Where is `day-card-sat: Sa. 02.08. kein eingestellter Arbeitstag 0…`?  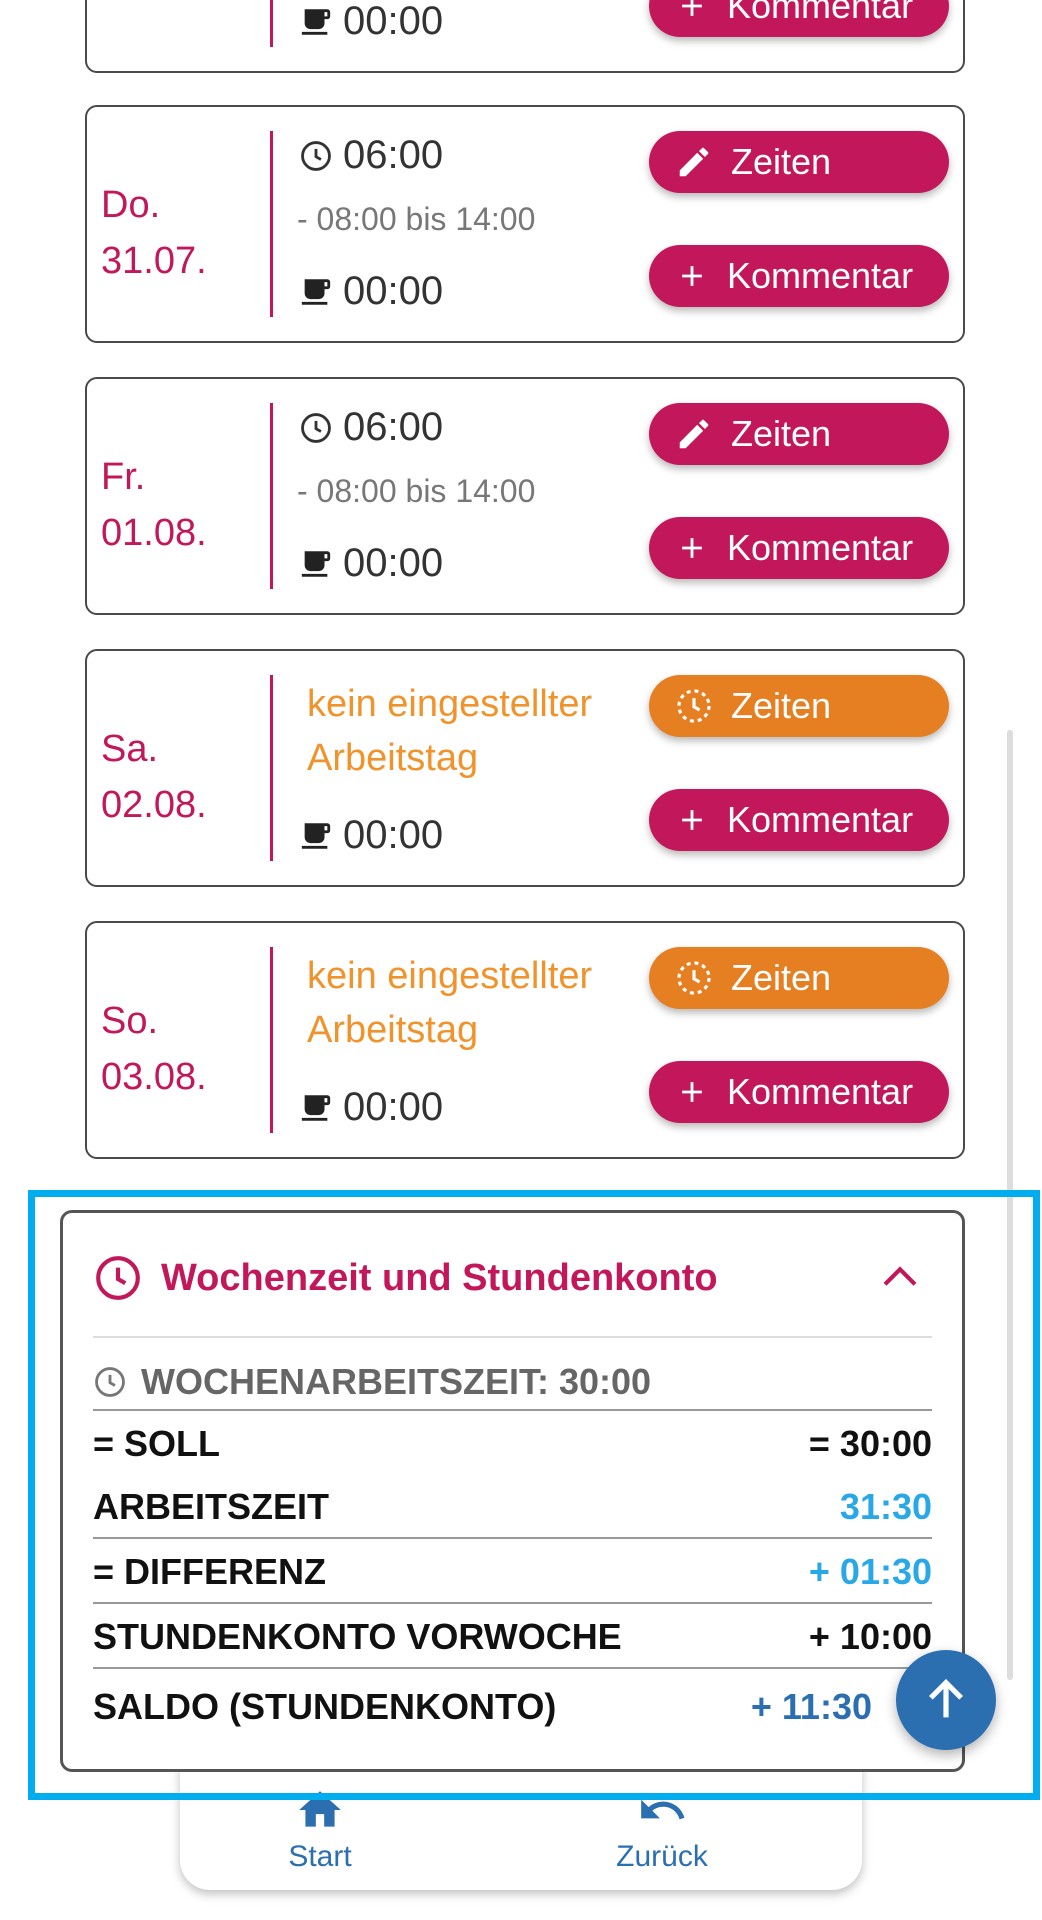
day-card-sat: Sa. 02.08. kein eingestellter Arbeitstag 0… is located at coordinates (525, 768).